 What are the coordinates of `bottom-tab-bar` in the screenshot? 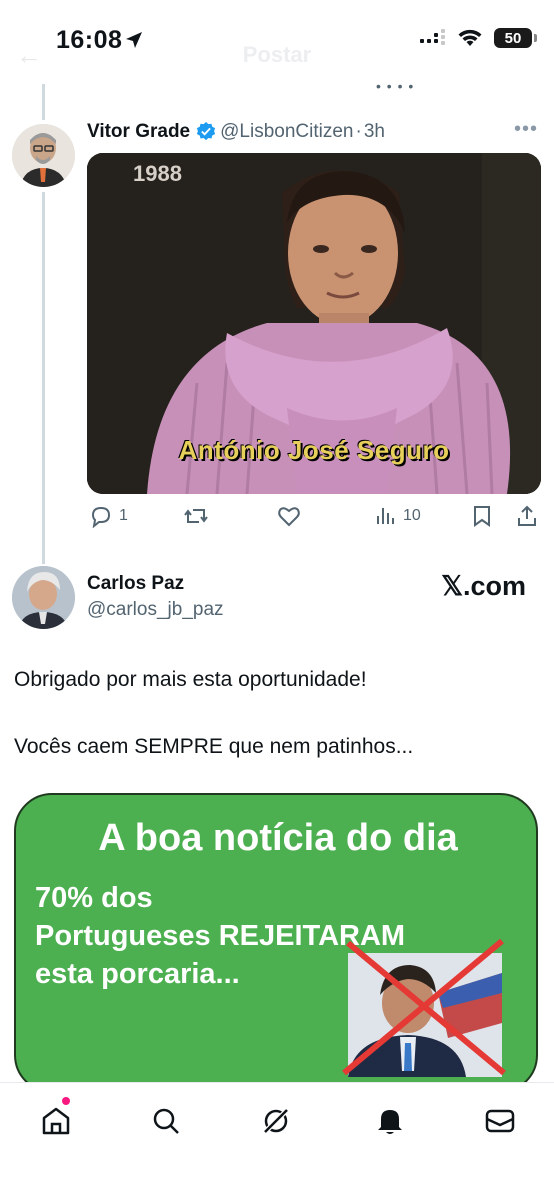 It's located at (277, 1141).